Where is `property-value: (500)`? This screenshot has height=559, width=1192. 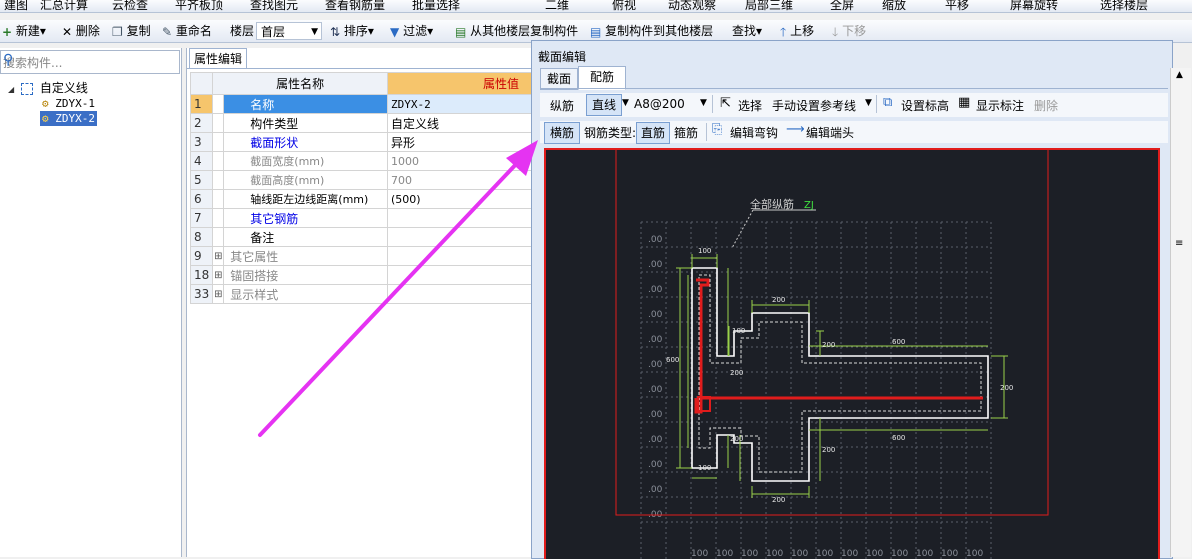
property-value: (500) is located at coordinates (459, 199).